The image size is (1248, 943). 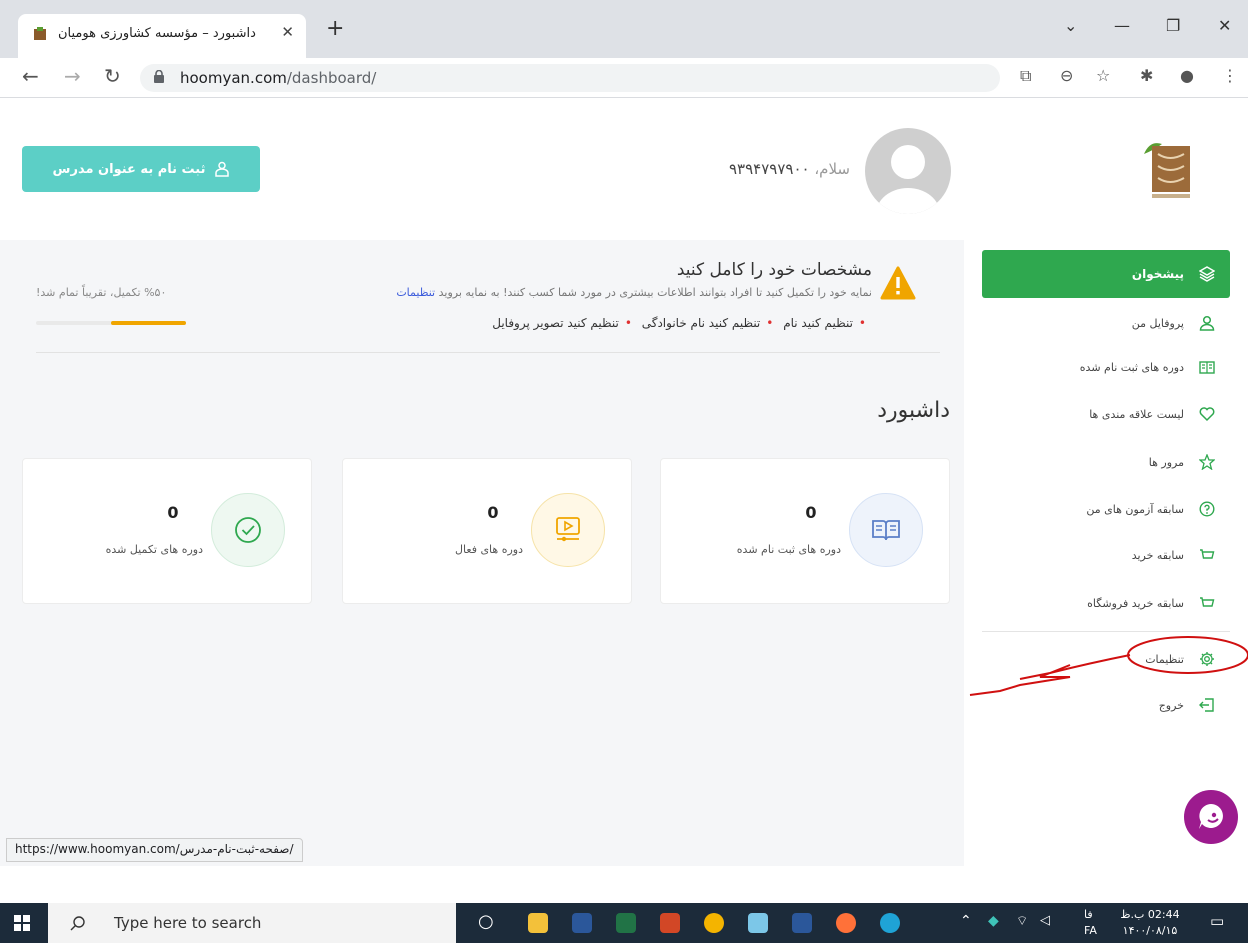 I want to click on tray-overflow-icon: ⌃, so click(x=966, y=921).